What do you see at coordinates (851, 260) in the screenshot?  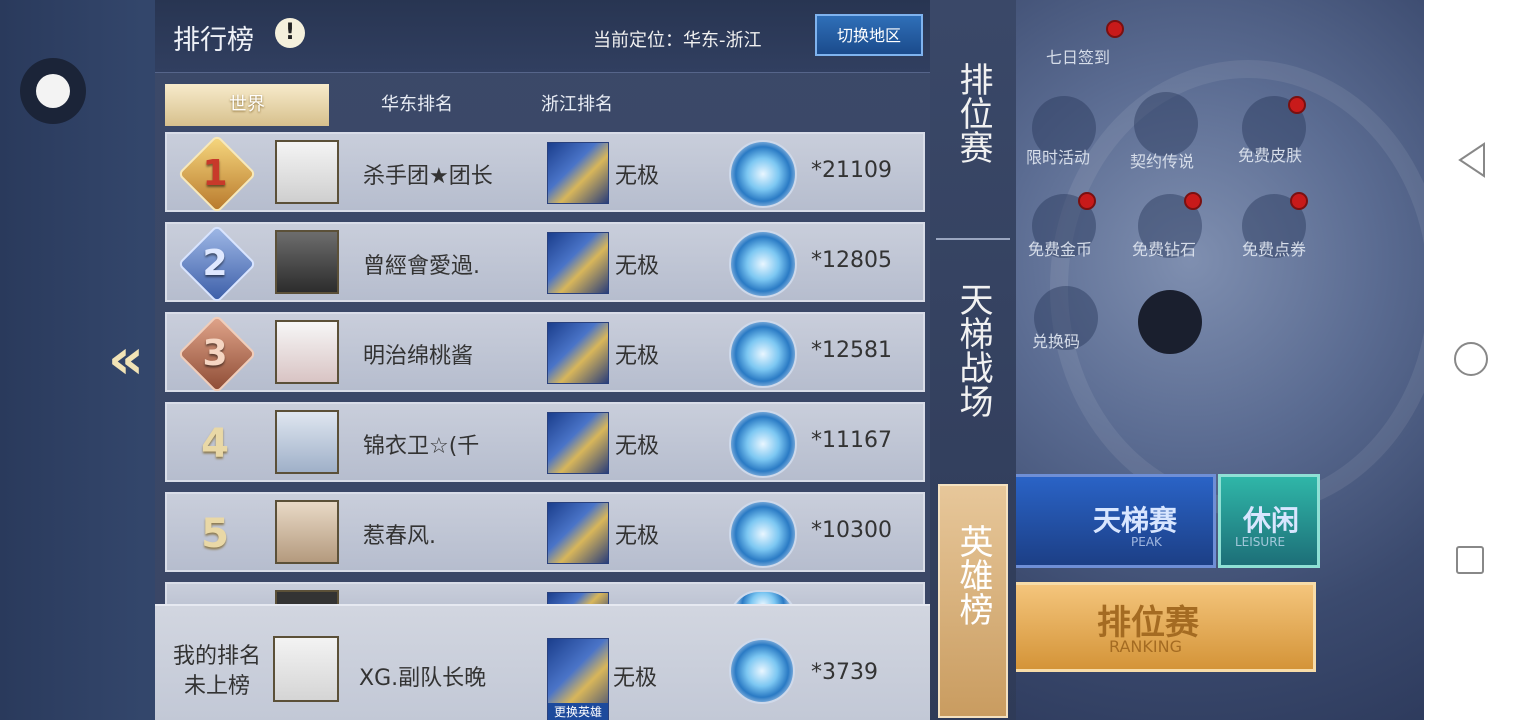 I see `score: *12805` at bounding box center [851, 260].